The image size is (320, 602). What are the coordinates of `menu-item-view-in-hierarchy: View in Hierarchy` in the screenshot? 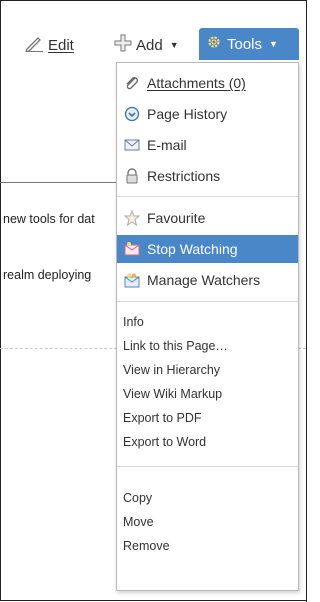 It's located at (207, 370).